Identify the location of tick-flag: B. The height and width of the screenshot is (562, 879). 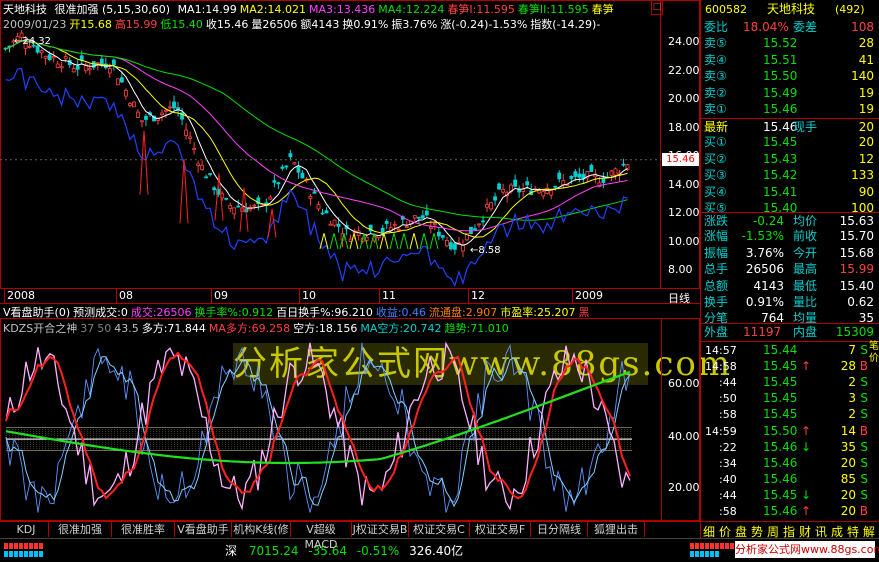
(863, 511).